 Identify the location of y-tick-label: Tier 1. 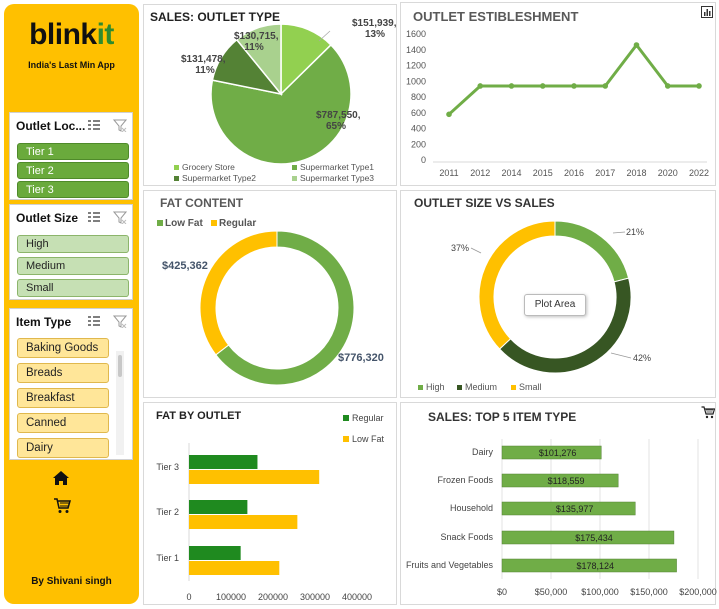
(167, 558).